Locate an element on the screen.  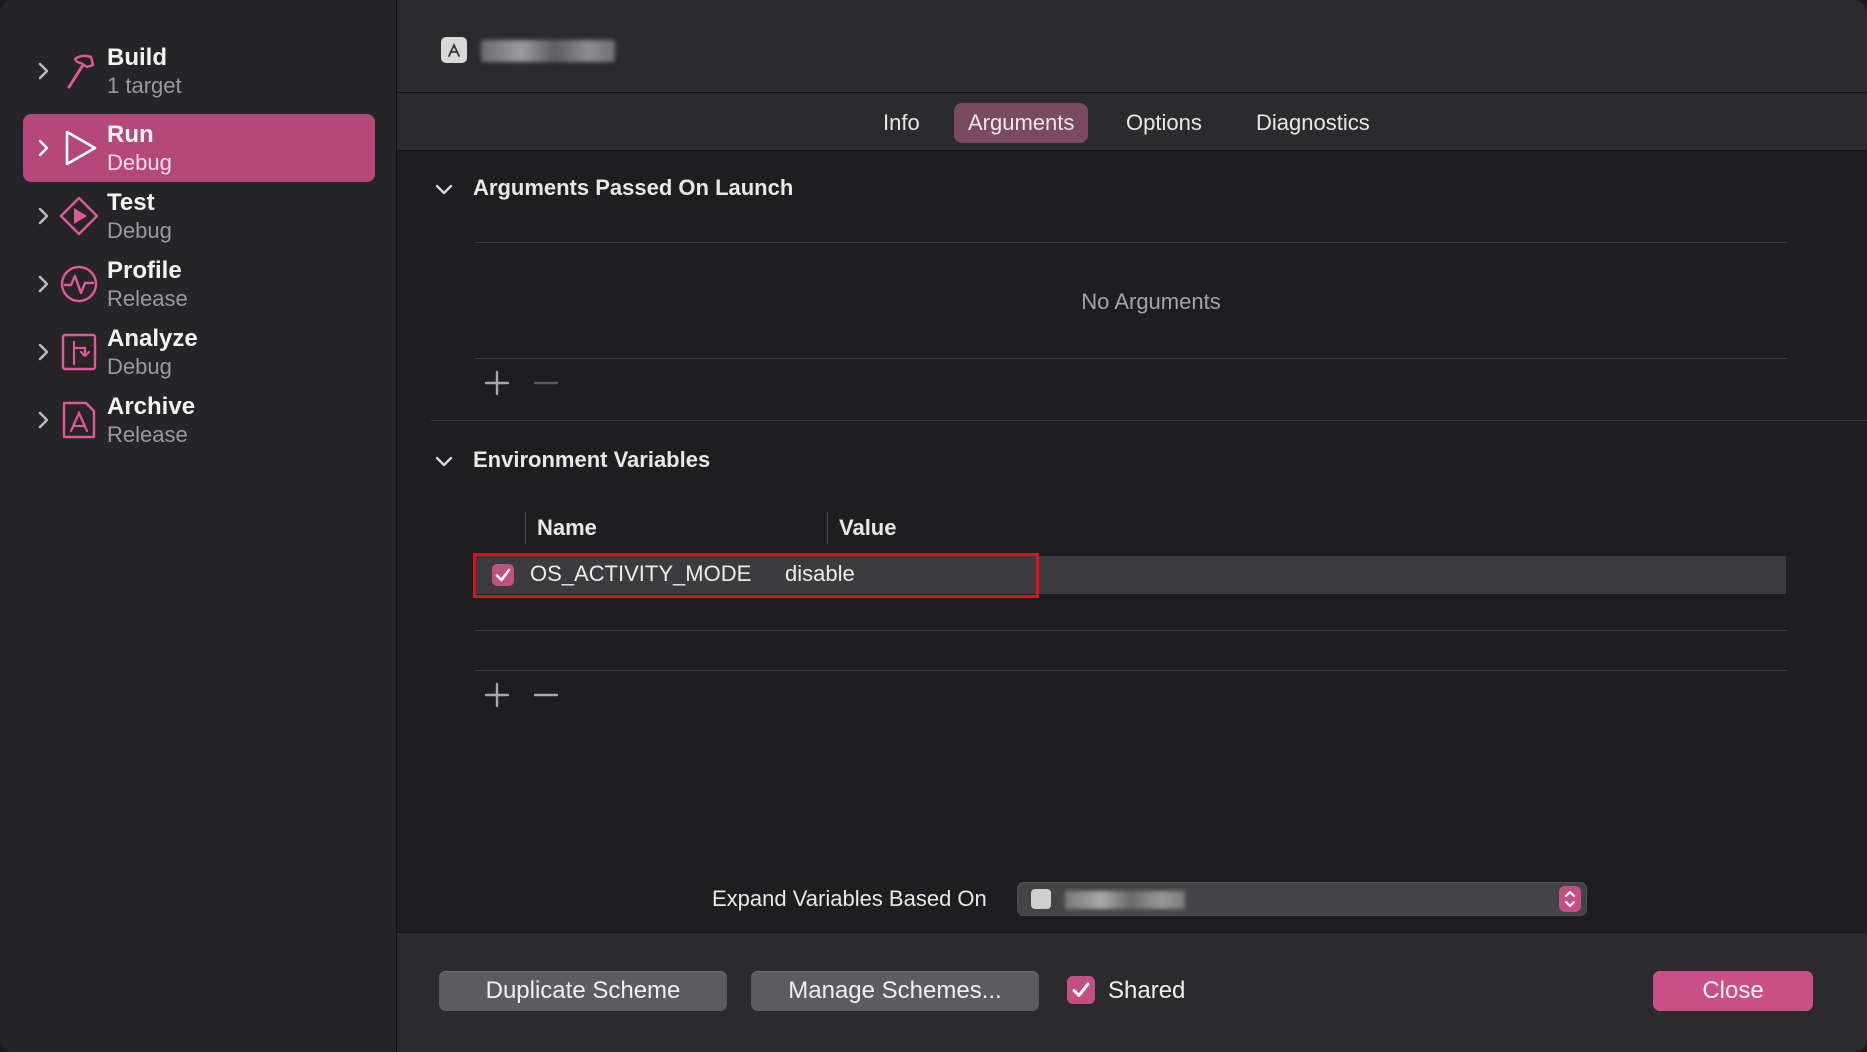
tab-info: Info is located at coordinates (901, 123).